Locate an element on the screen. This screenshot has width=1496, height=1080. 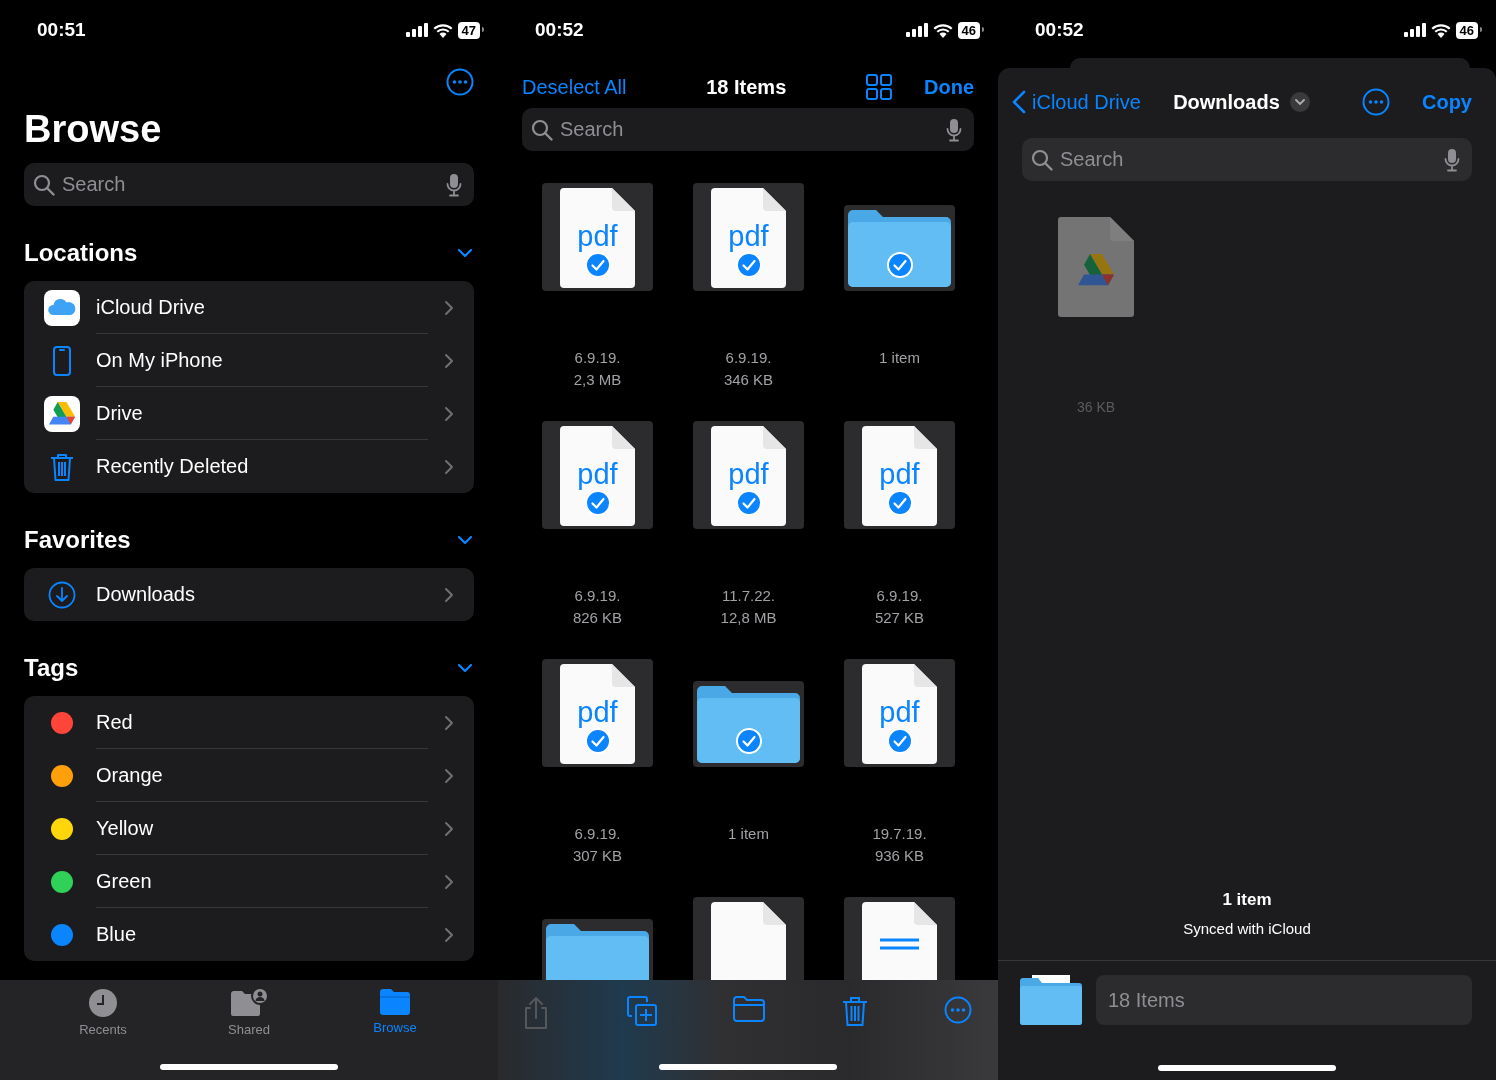
list-item: Red is located at coordinates (249, 722).